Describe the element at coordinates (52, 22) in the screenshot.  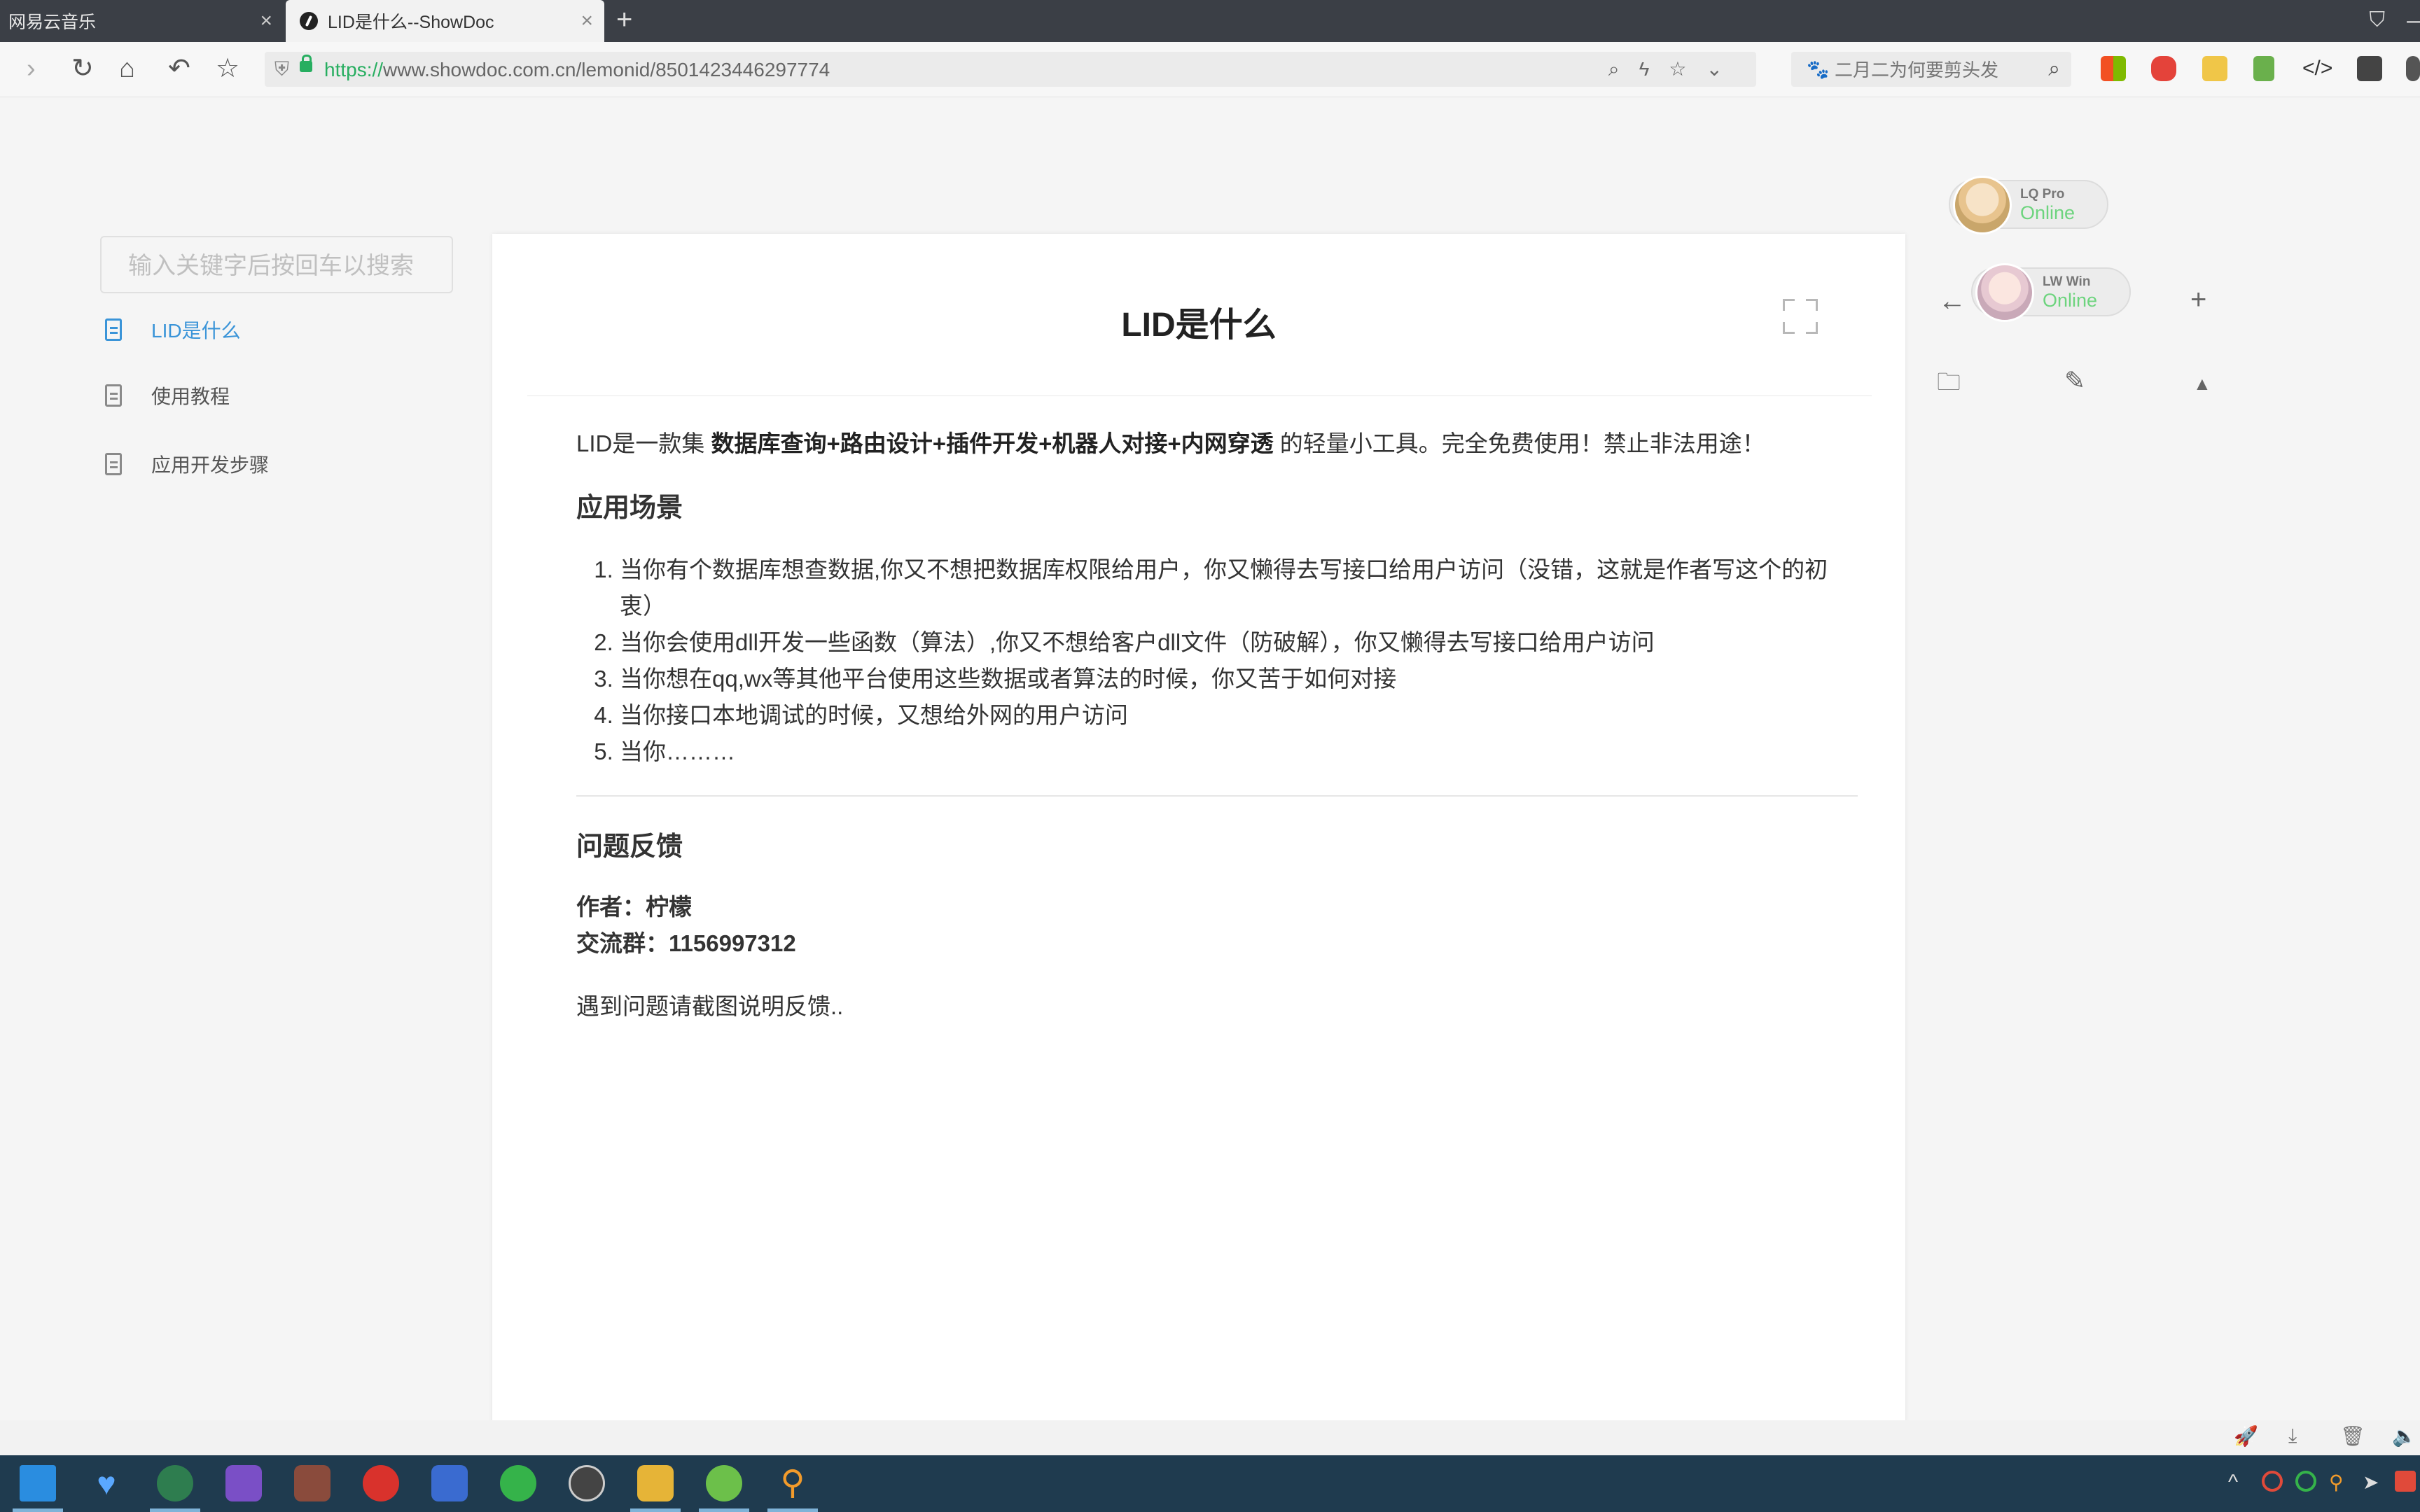
I see `tab-title: 网易云音乐` at that location.